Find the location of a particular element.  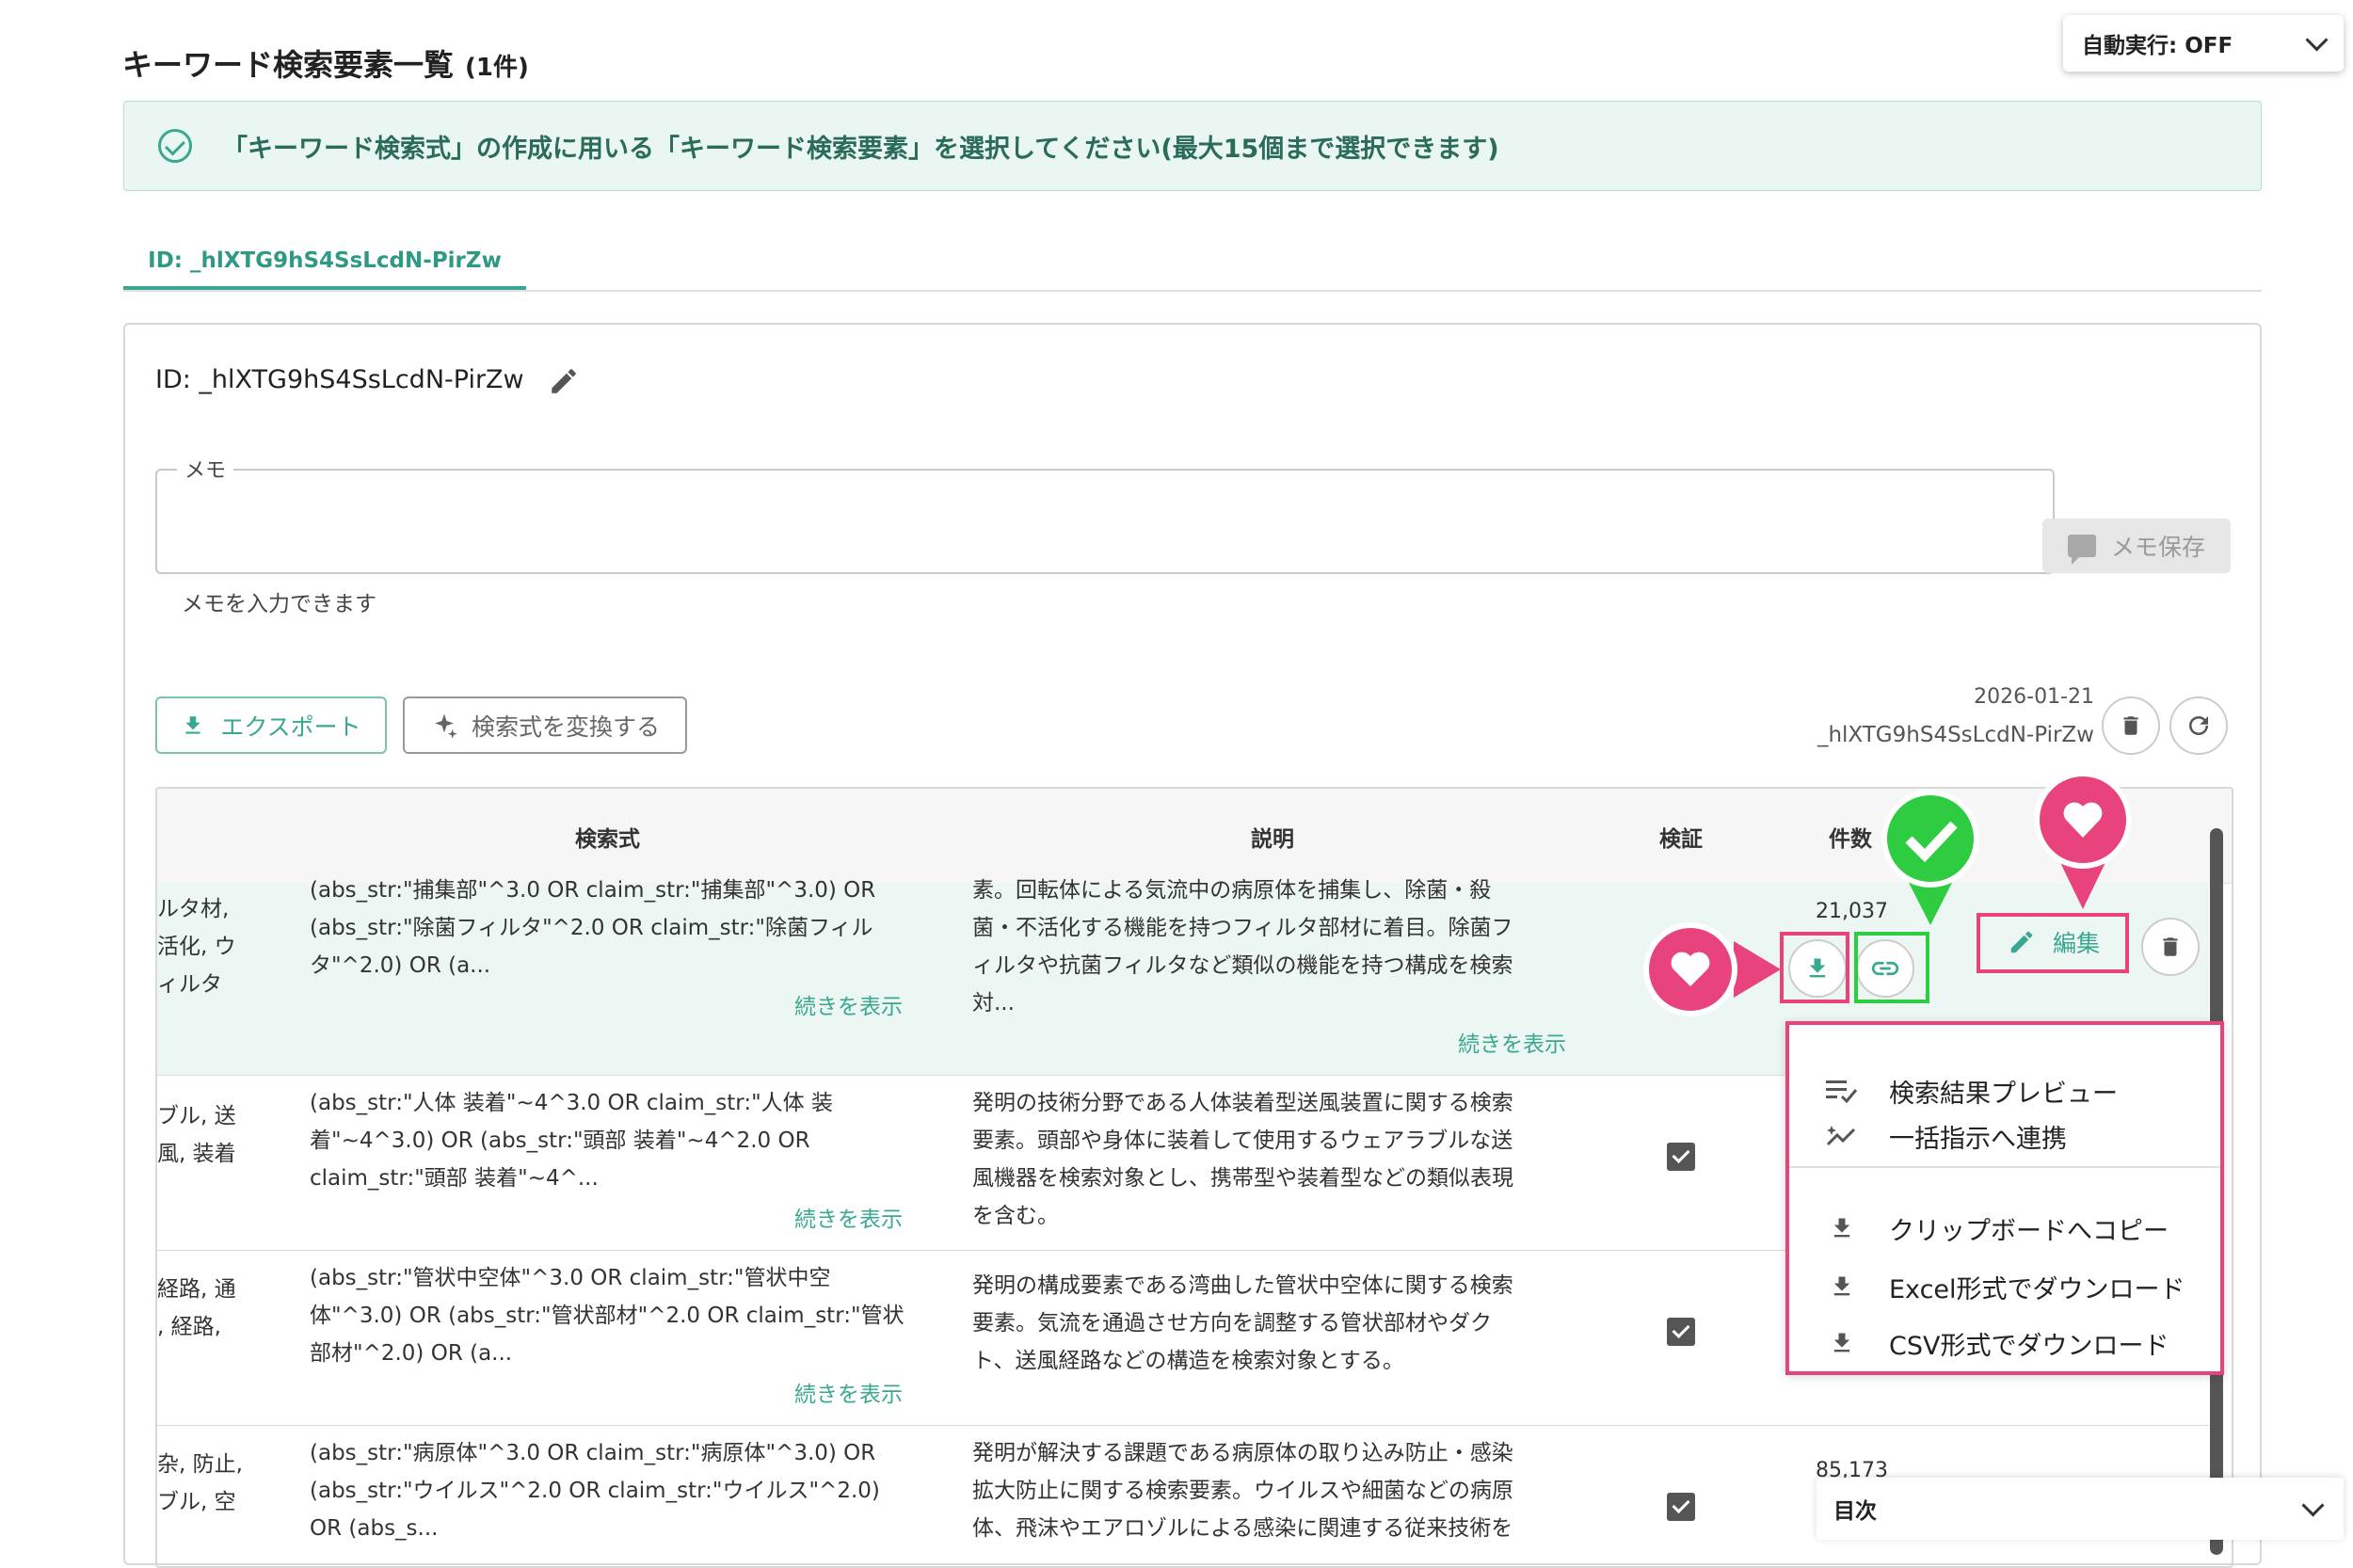

check-marker-icon is located at coordinates (1930, 857).